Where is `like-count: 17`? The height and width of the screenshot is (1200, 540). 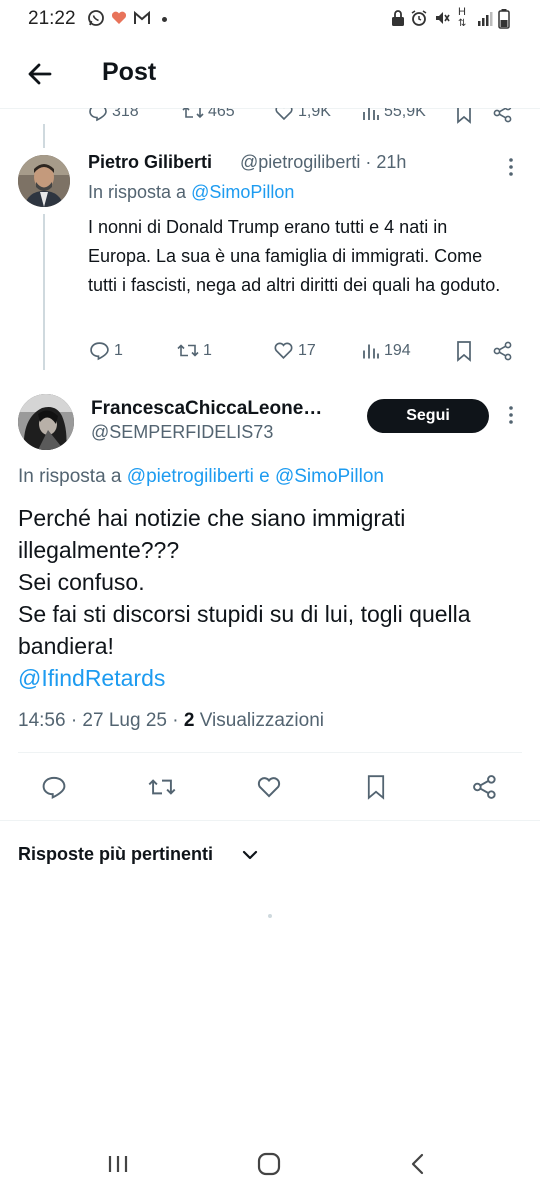 like-count: 17 is located at coordinates (307, 350).